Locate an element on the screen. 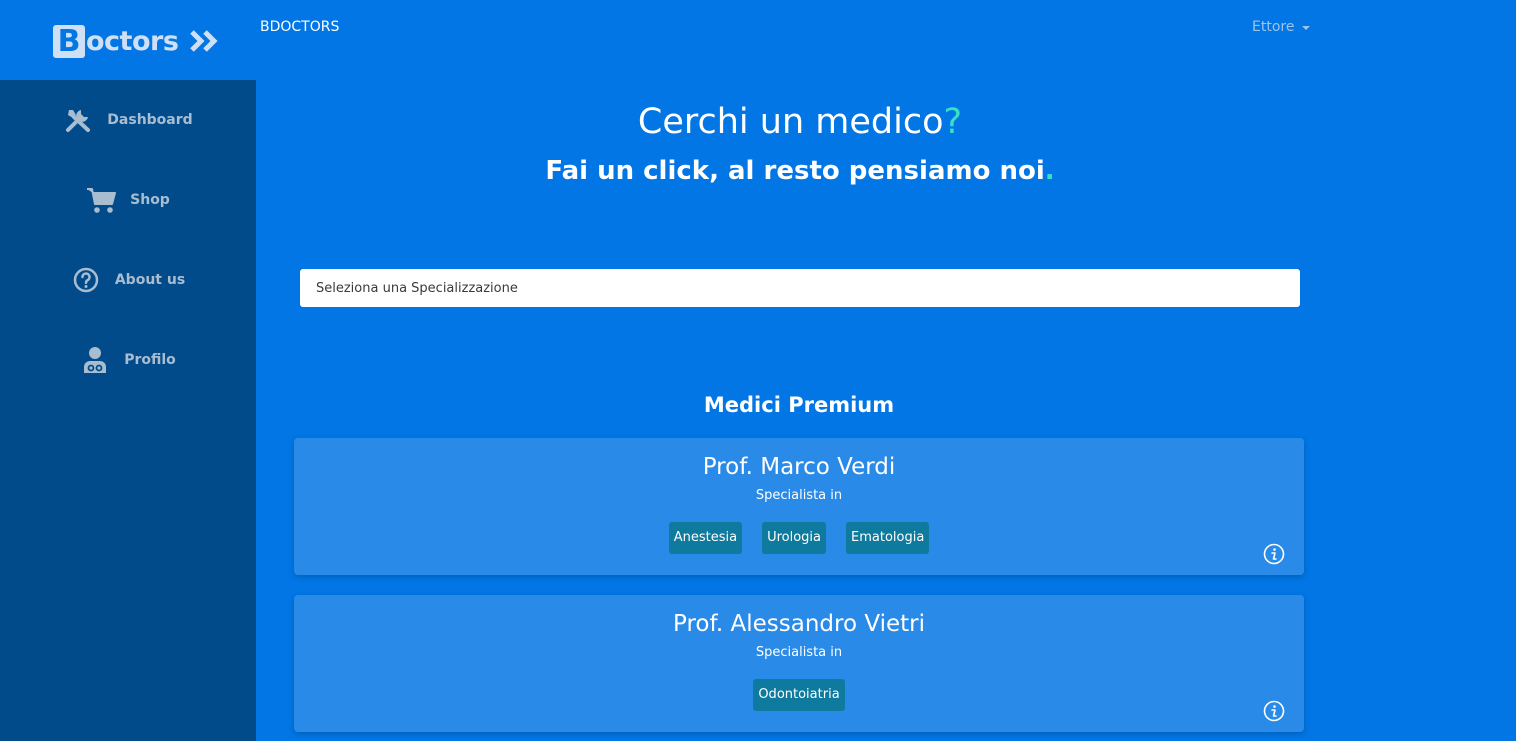 The height and width of the screenshot is (741, 1516). tools-icon is located at coordinates (78, 120).